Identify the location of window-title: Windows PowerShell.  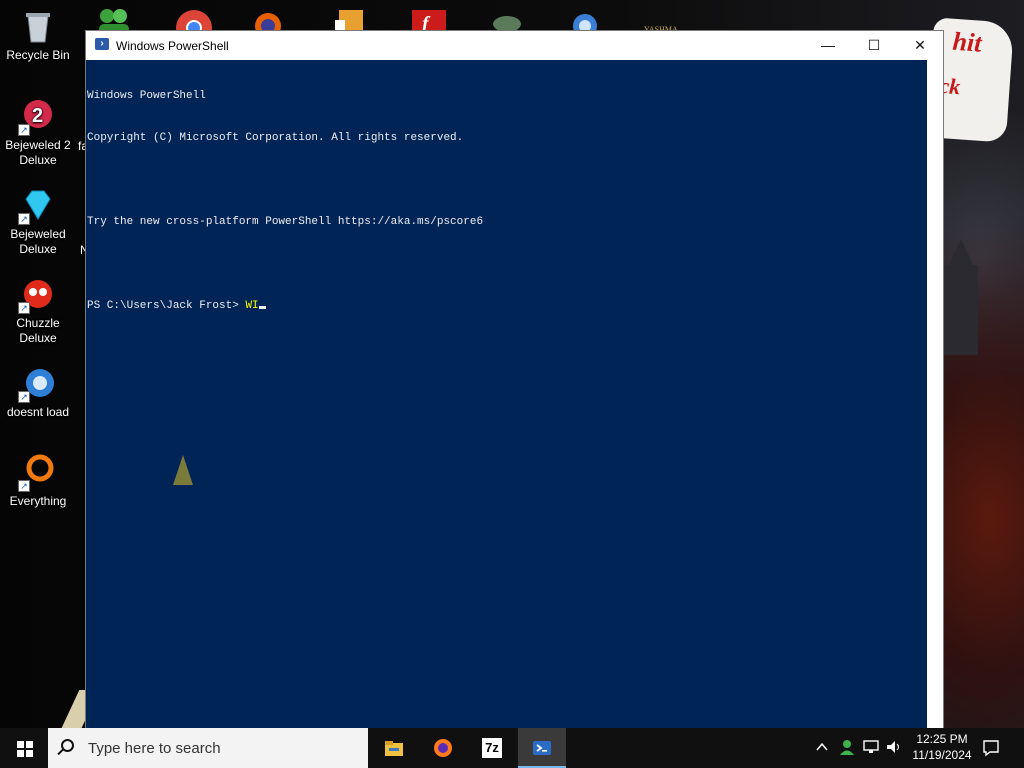
(172, 46).